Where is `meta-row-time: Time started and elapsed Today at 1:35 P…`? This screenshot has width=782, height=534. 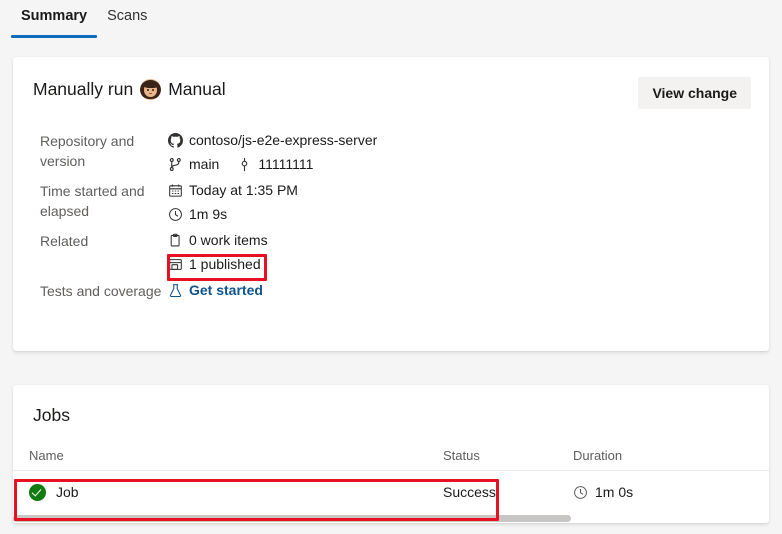
meta-row-time: Time started and elapsed Today at 1:35 P… is located at coordinates (320, 202).